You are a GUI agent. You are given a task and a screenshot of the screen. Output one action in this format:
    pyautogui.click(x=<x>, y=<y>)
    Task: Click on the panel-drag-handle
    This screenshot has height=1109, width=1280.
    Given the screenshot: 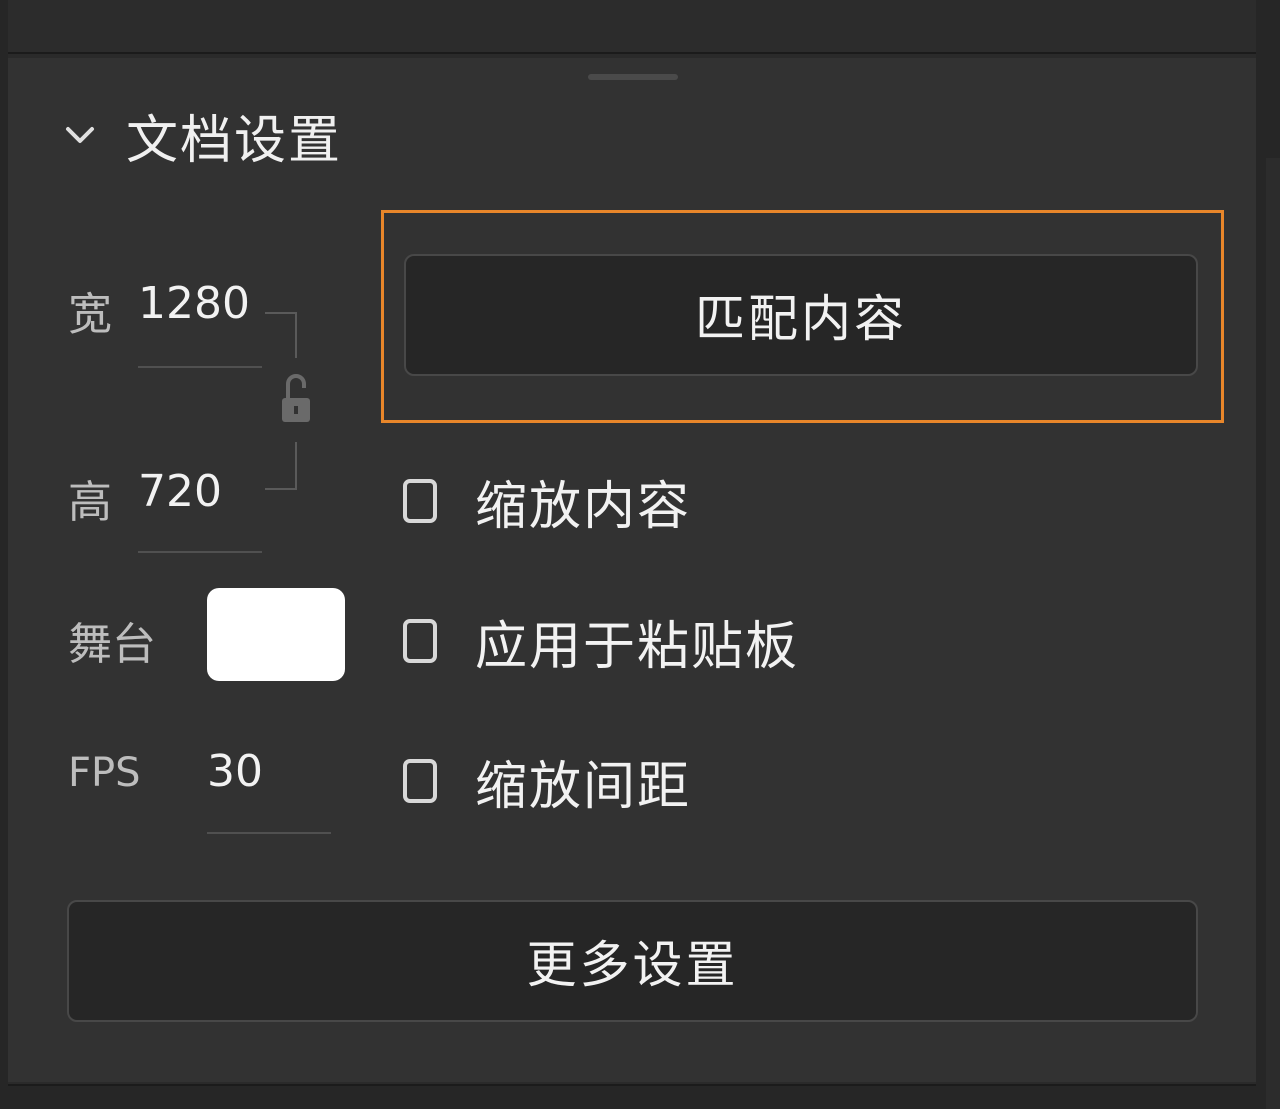 What is the action you would take?
    pyautogui.click(x=633, y=77)
    